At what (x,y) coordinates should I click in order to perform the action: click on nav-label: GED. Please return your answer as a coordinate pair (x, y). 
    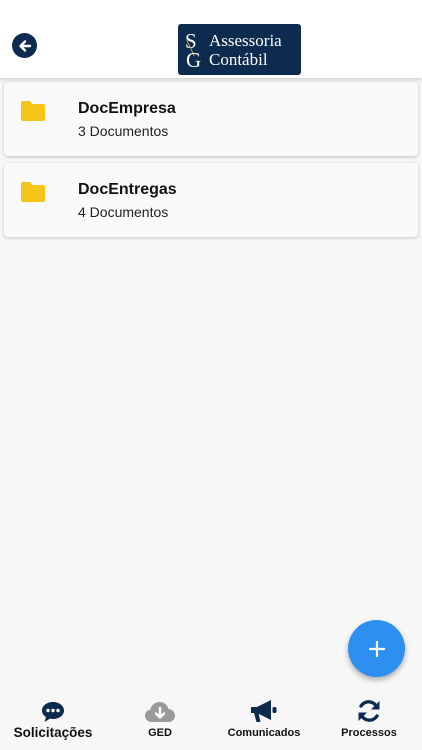
    Looking at the image, I should click on (160, 733).